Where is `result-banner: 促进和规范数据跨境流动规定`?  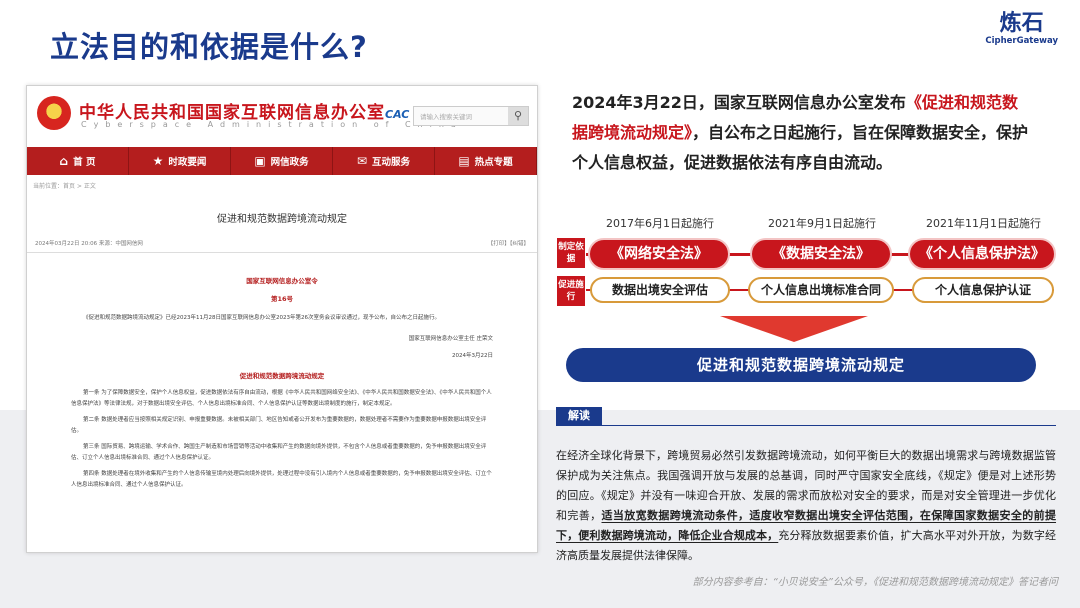
result-banner: 促进和规范数据跨境流动规定 is located at coordinates (801, 365).